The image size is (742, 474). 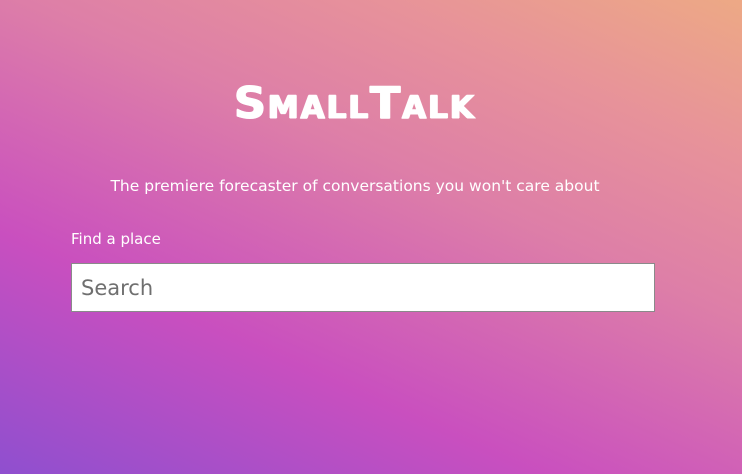 I want to click on search-field, so click(x=363, y=287).